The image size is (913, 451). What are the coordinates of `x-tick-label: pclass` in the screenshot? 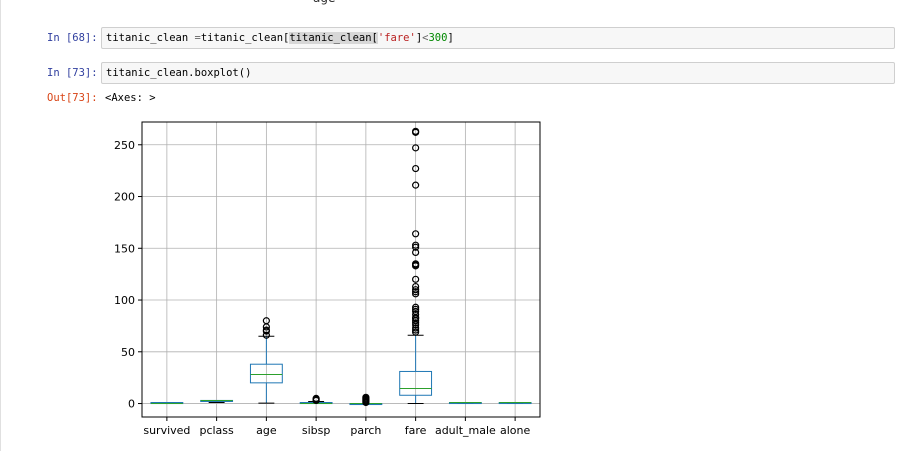 It's located at (216, 430).